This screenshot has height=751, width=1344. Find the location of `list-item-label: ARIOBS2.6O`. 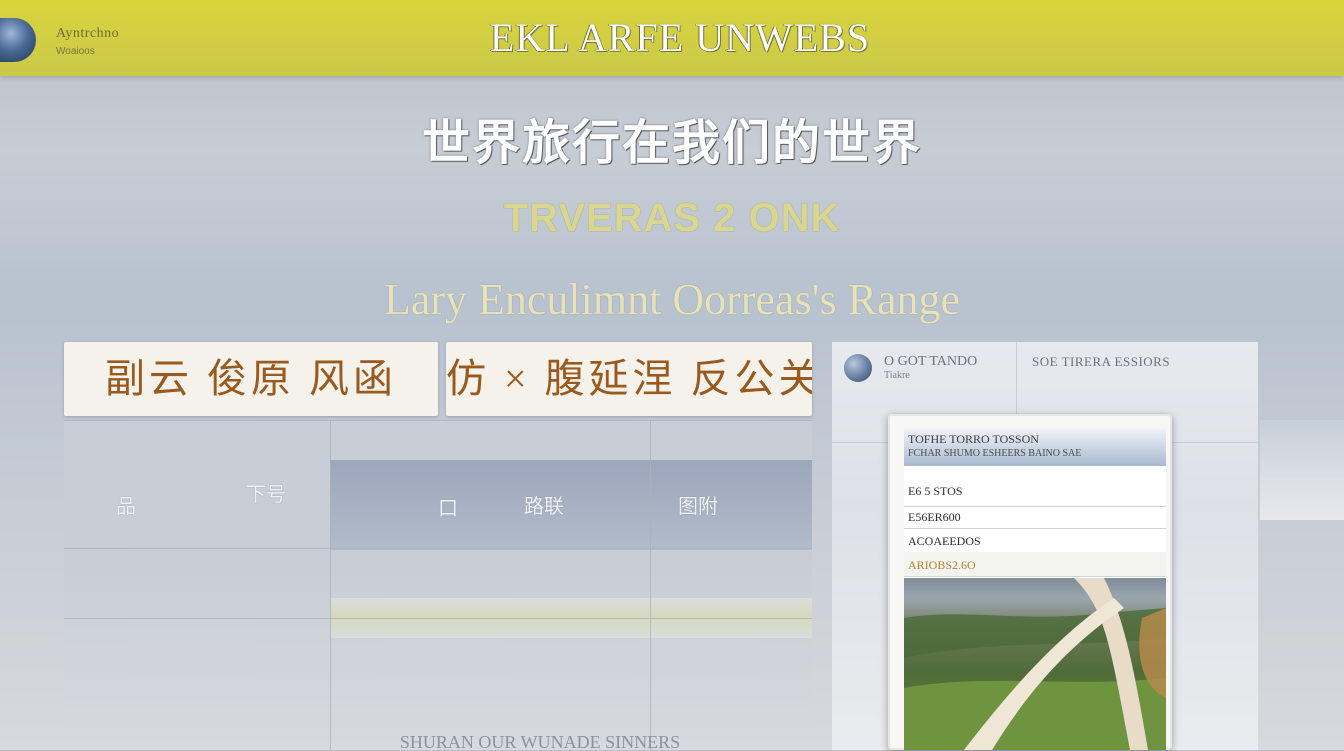

list-item-label: ARIOBS2.6O is located at coordinates (942, 565).